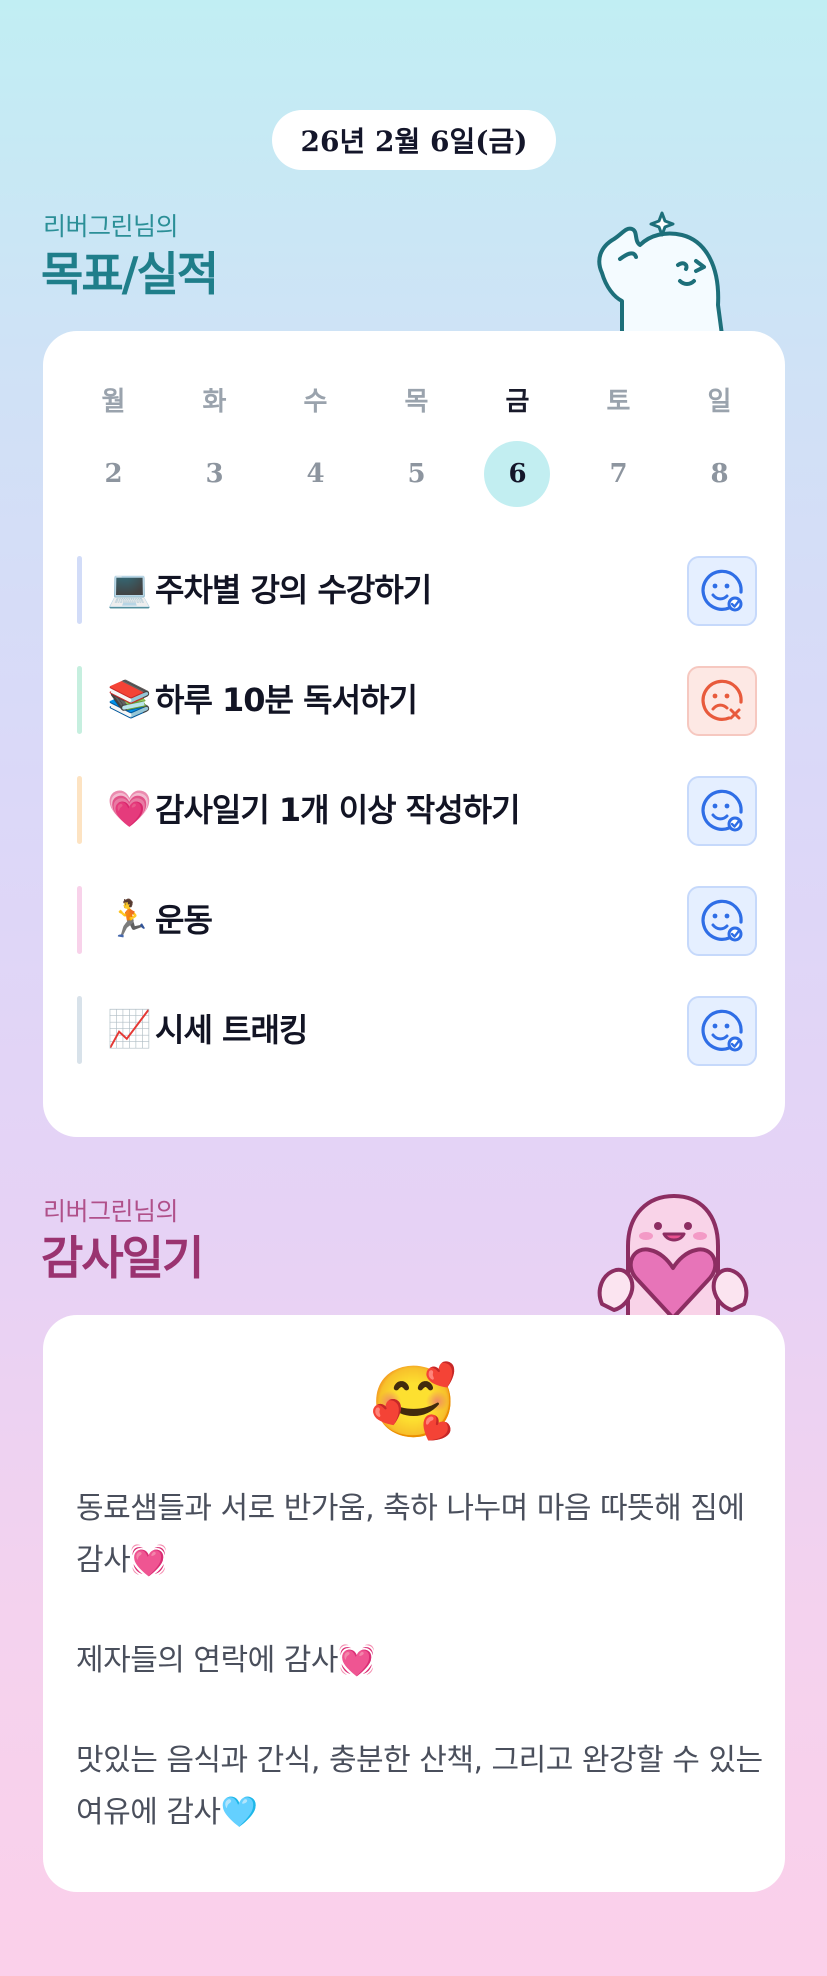  I want to click on date-number: 5, so click(416, 474).